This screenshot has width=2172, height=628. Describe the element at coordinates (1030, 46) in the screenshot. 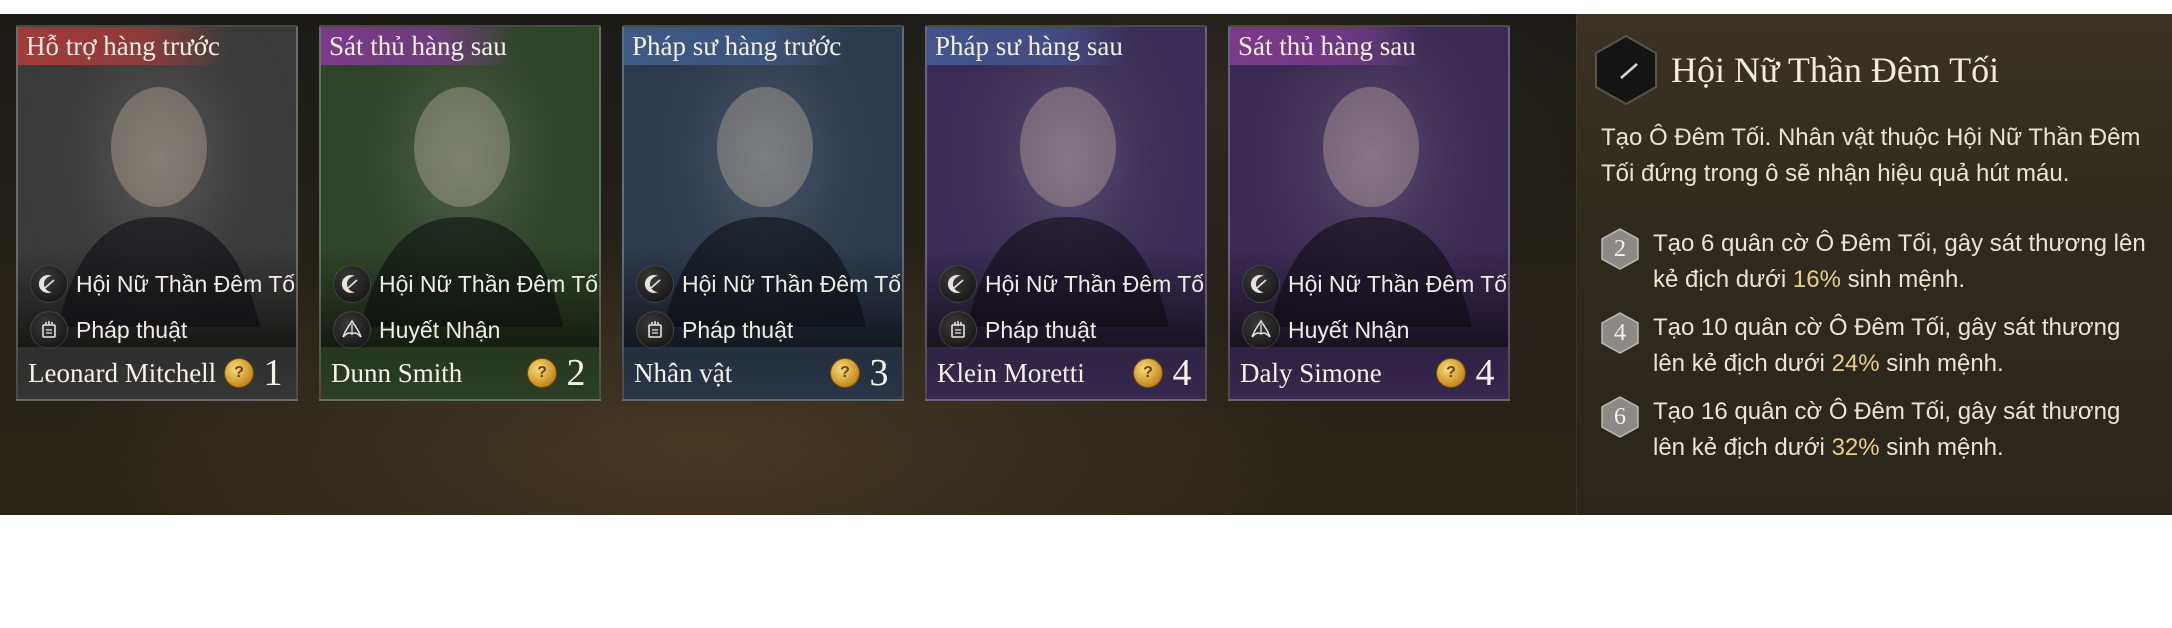

I see `role-tag: Pháp sư hàng sau` at that location.